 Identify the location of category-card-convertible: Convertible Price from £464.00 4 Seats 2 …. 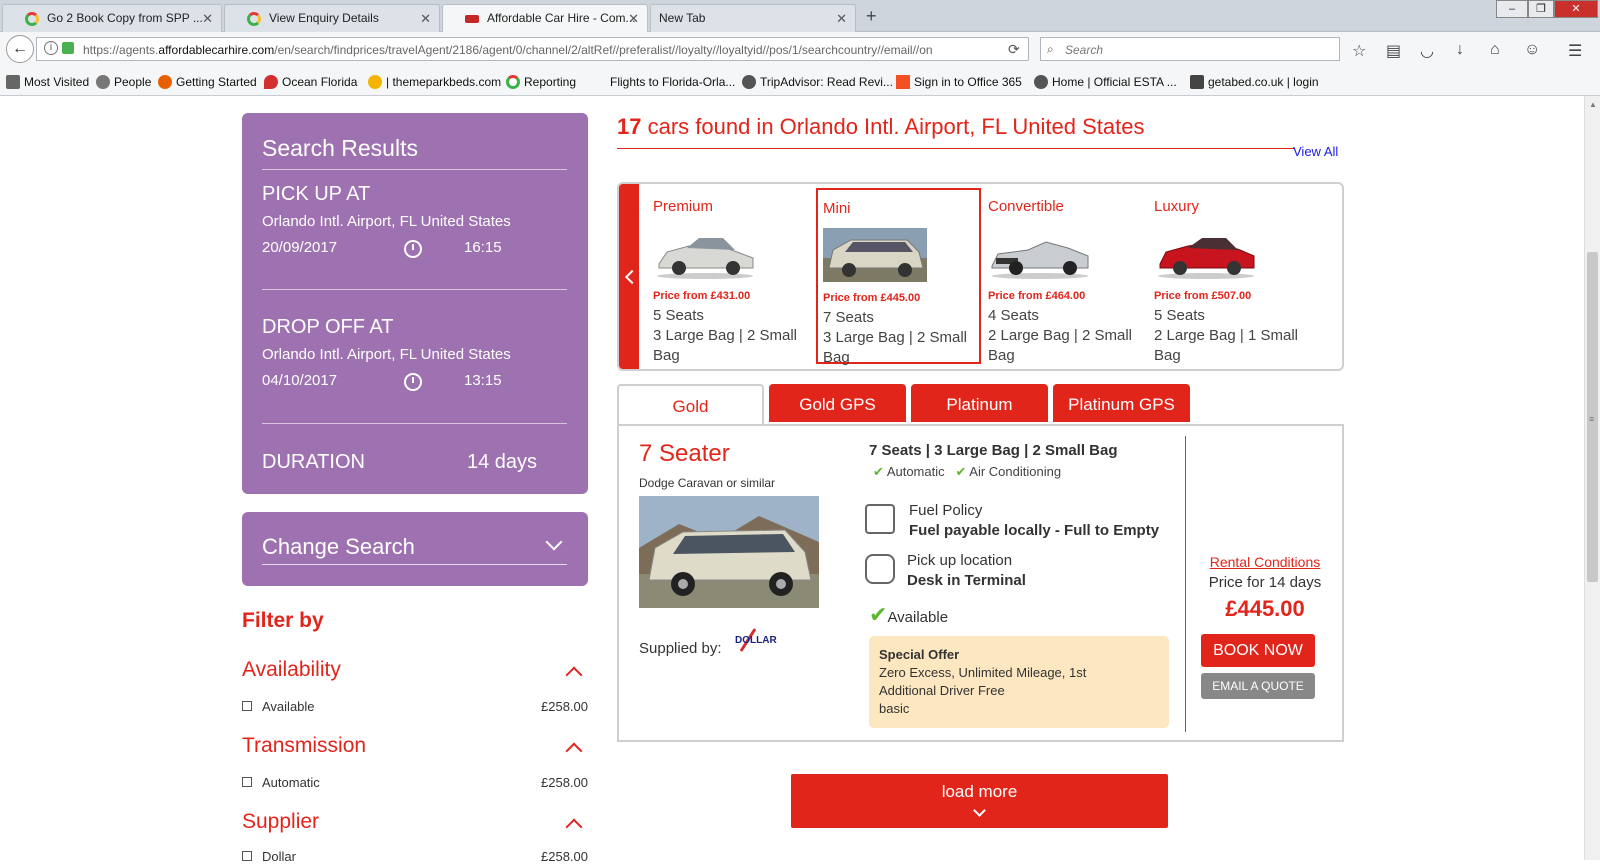
(1065, 276).